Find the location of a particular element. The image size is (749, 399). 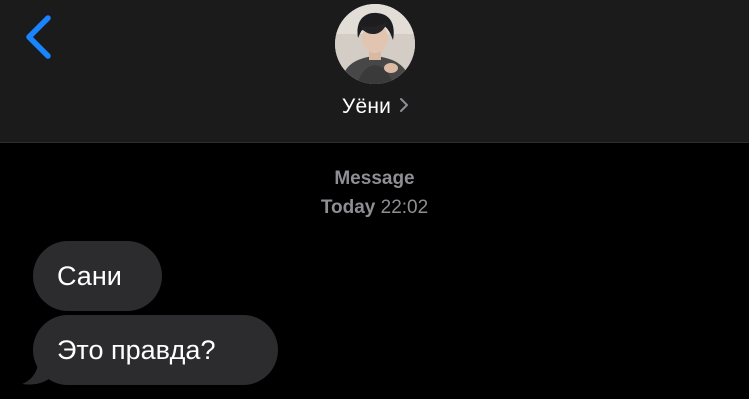

timestamp-time: 22:02 is located at coordinates (404, 207).